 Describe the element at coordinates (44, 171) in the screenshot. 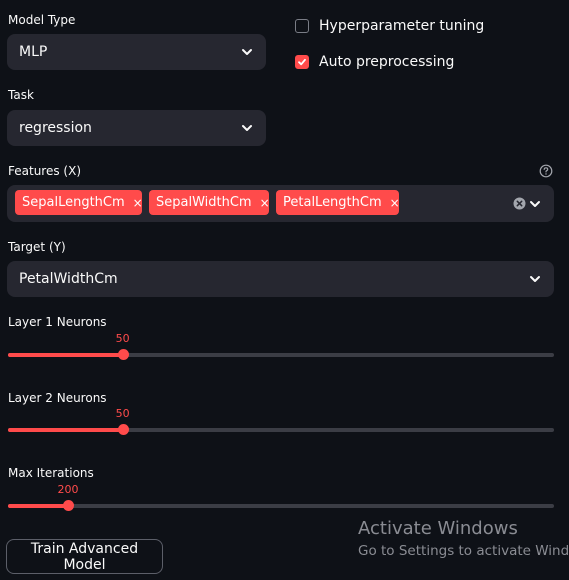

I see `features-label: Features (X)` at that location.